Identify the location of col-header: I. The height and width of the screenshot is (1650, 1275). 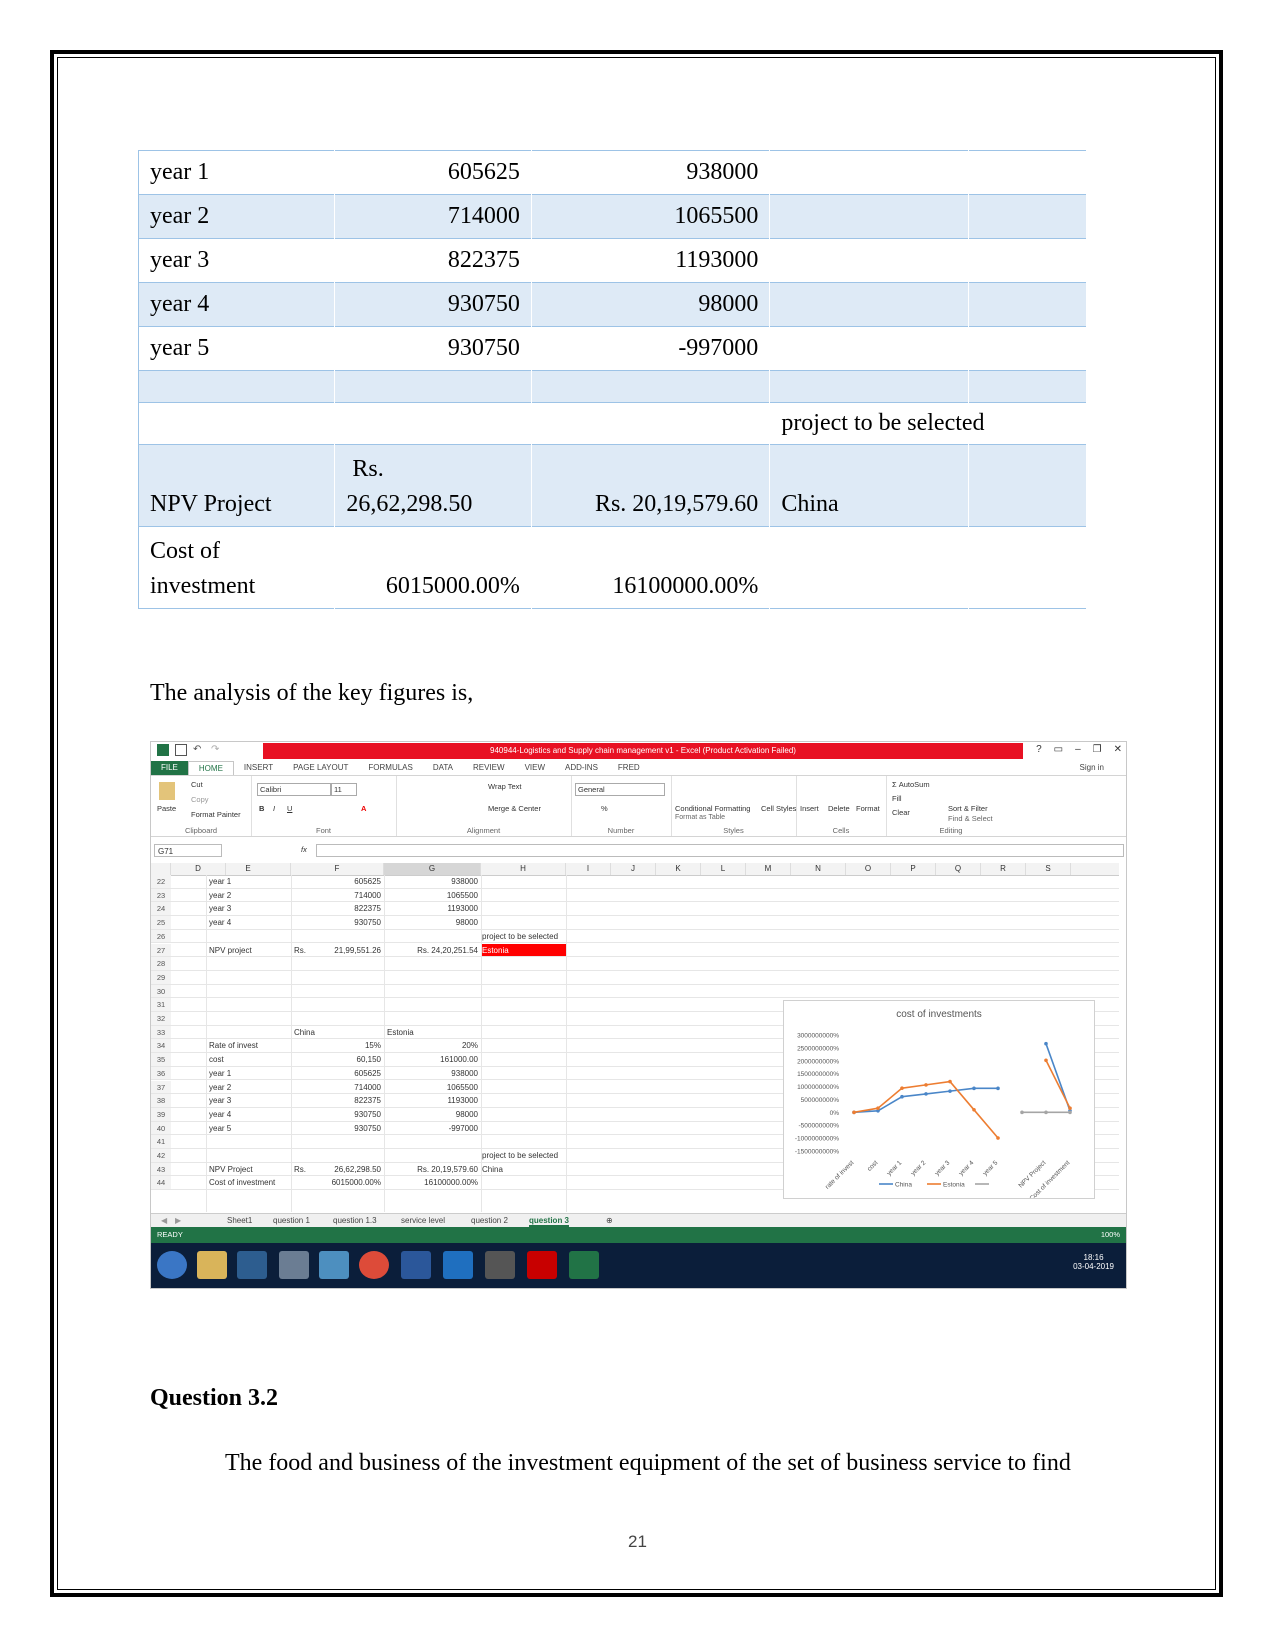
(588, 869).